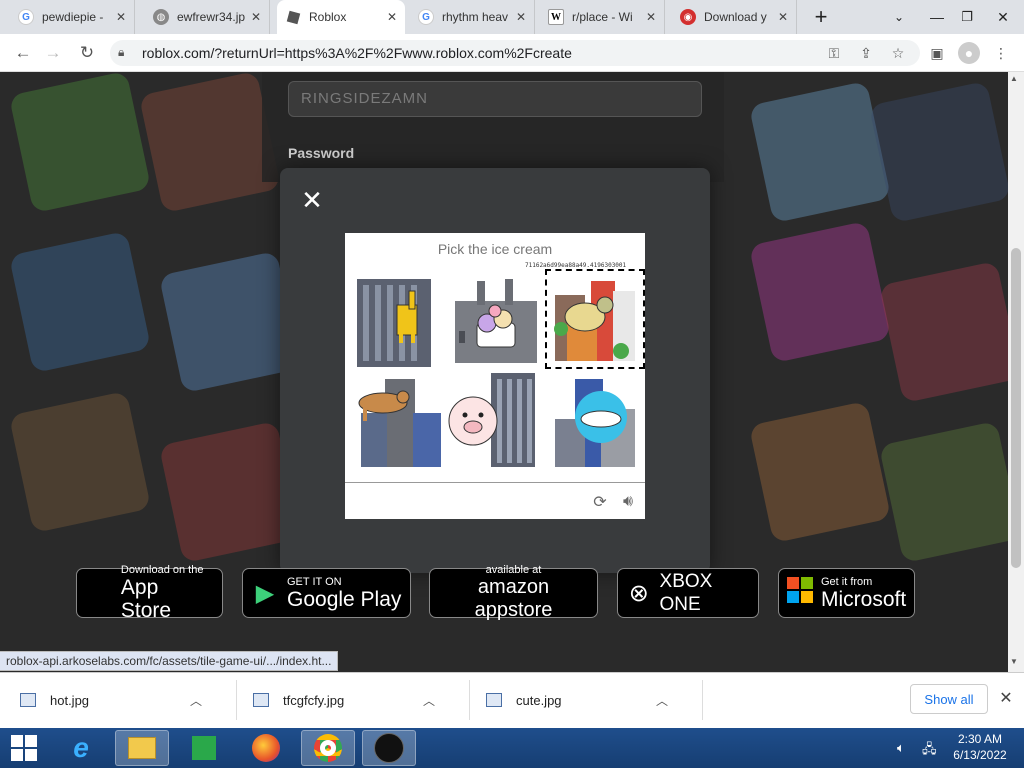 The height and width of the screenshot is (768, 1024). Describe the element at coordinates (389, 748) in the screenshot. I see `app-button` at that location.